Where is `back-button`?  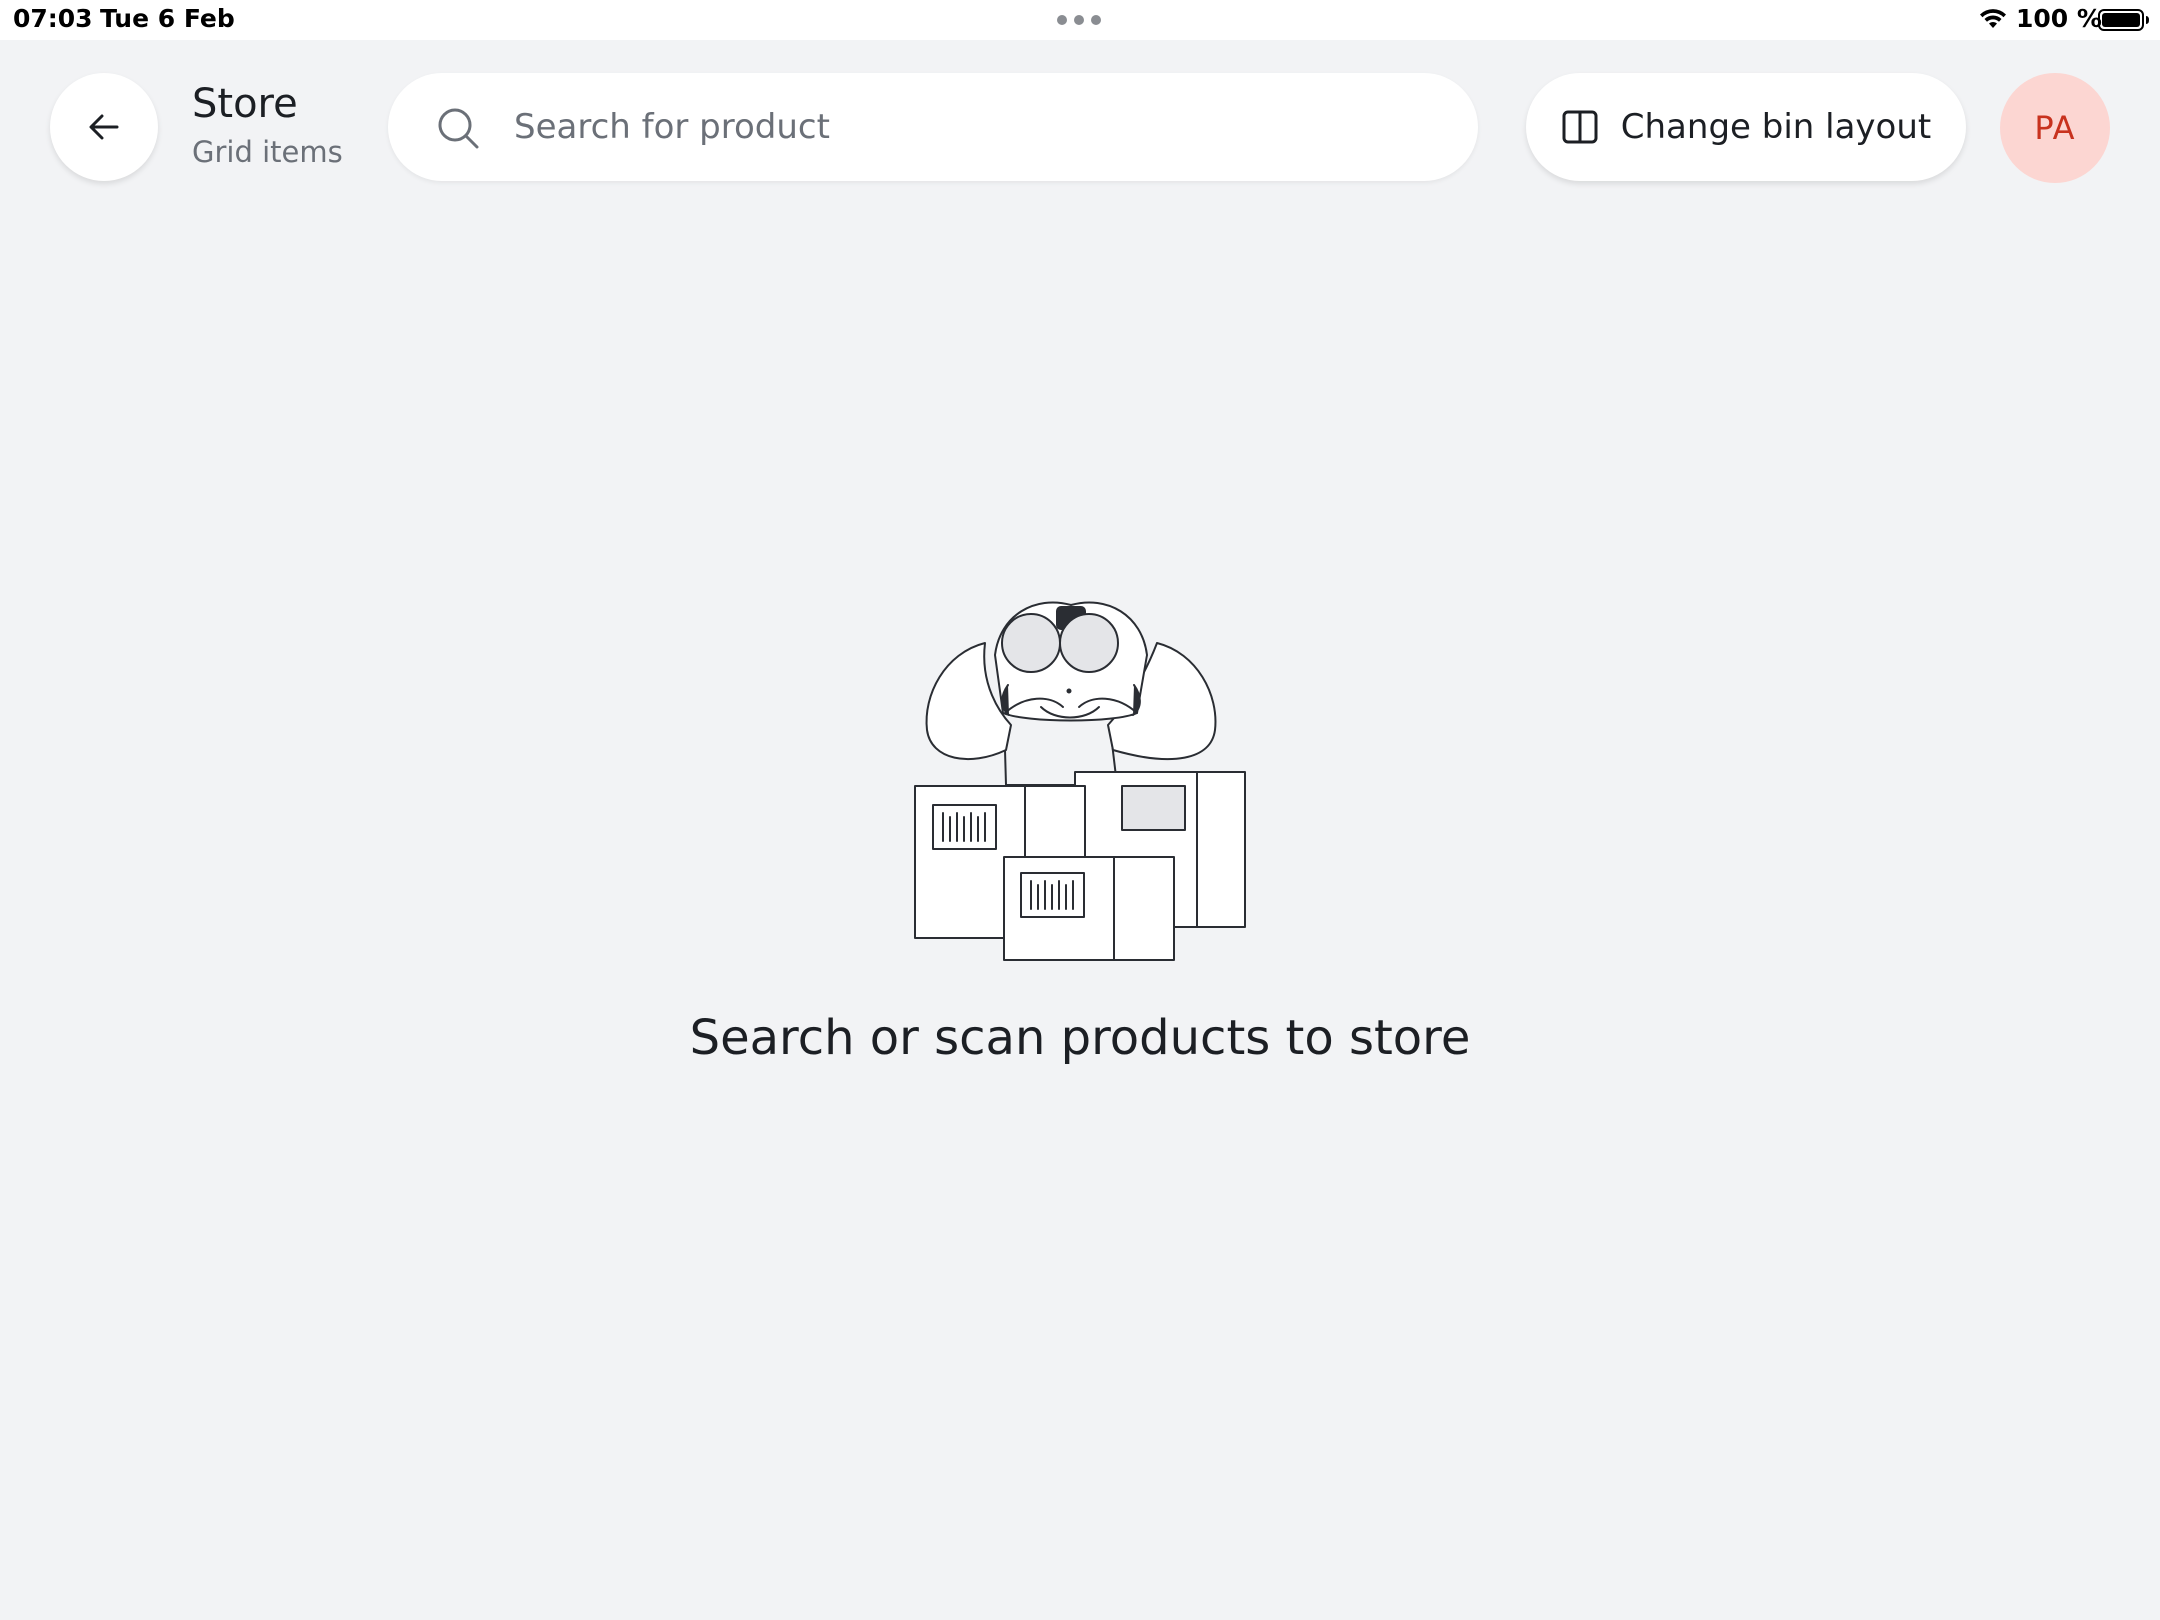
back-button is located at coordinates (104, 127).